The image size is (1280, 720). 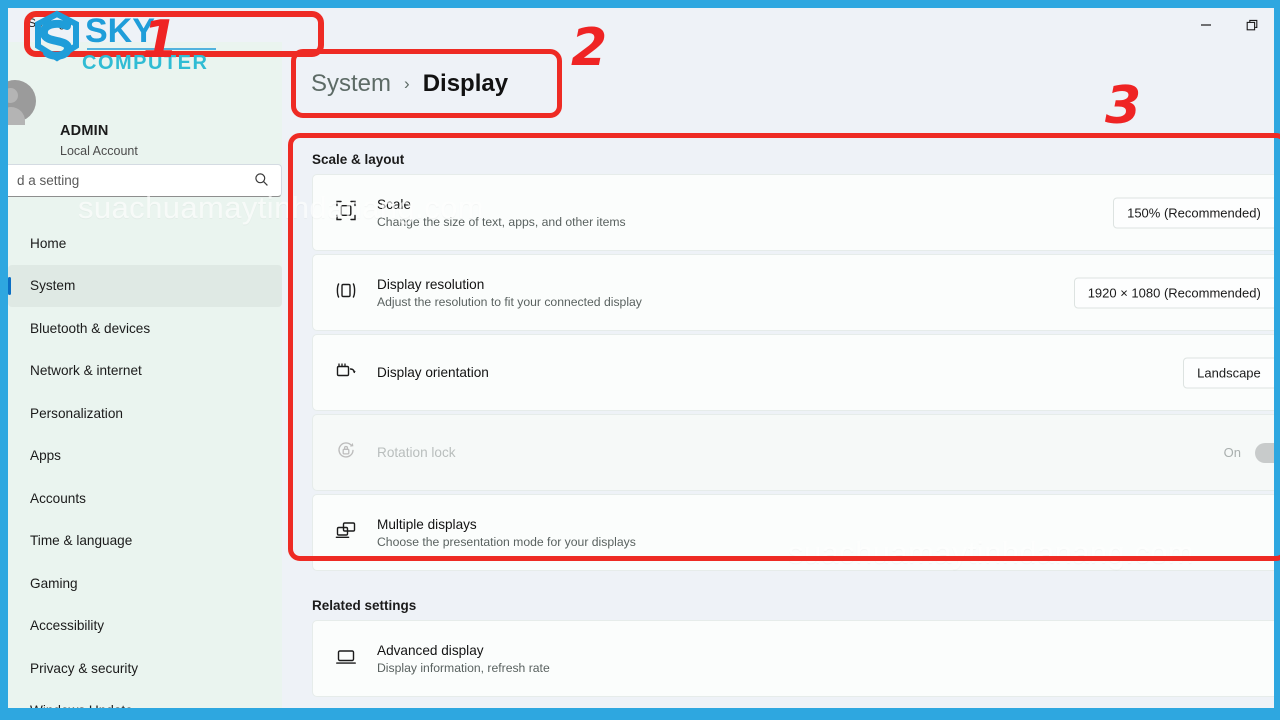 What do you see at coordinates (145, 699) in the screenshot?
I see `sidebar-item-windows-update: Windows Update` at bounding box center [145, 699].